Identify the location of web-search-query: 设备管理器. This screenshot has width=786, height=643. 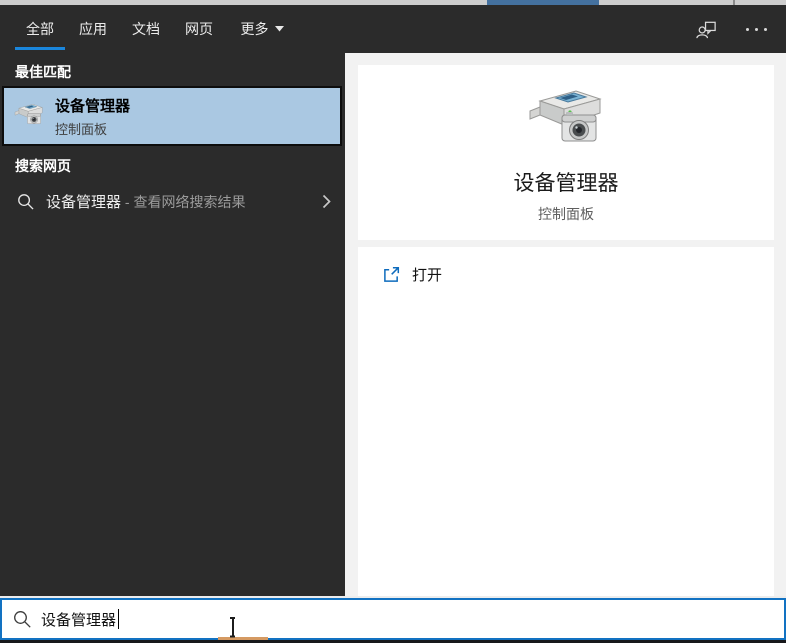
(84, 202).